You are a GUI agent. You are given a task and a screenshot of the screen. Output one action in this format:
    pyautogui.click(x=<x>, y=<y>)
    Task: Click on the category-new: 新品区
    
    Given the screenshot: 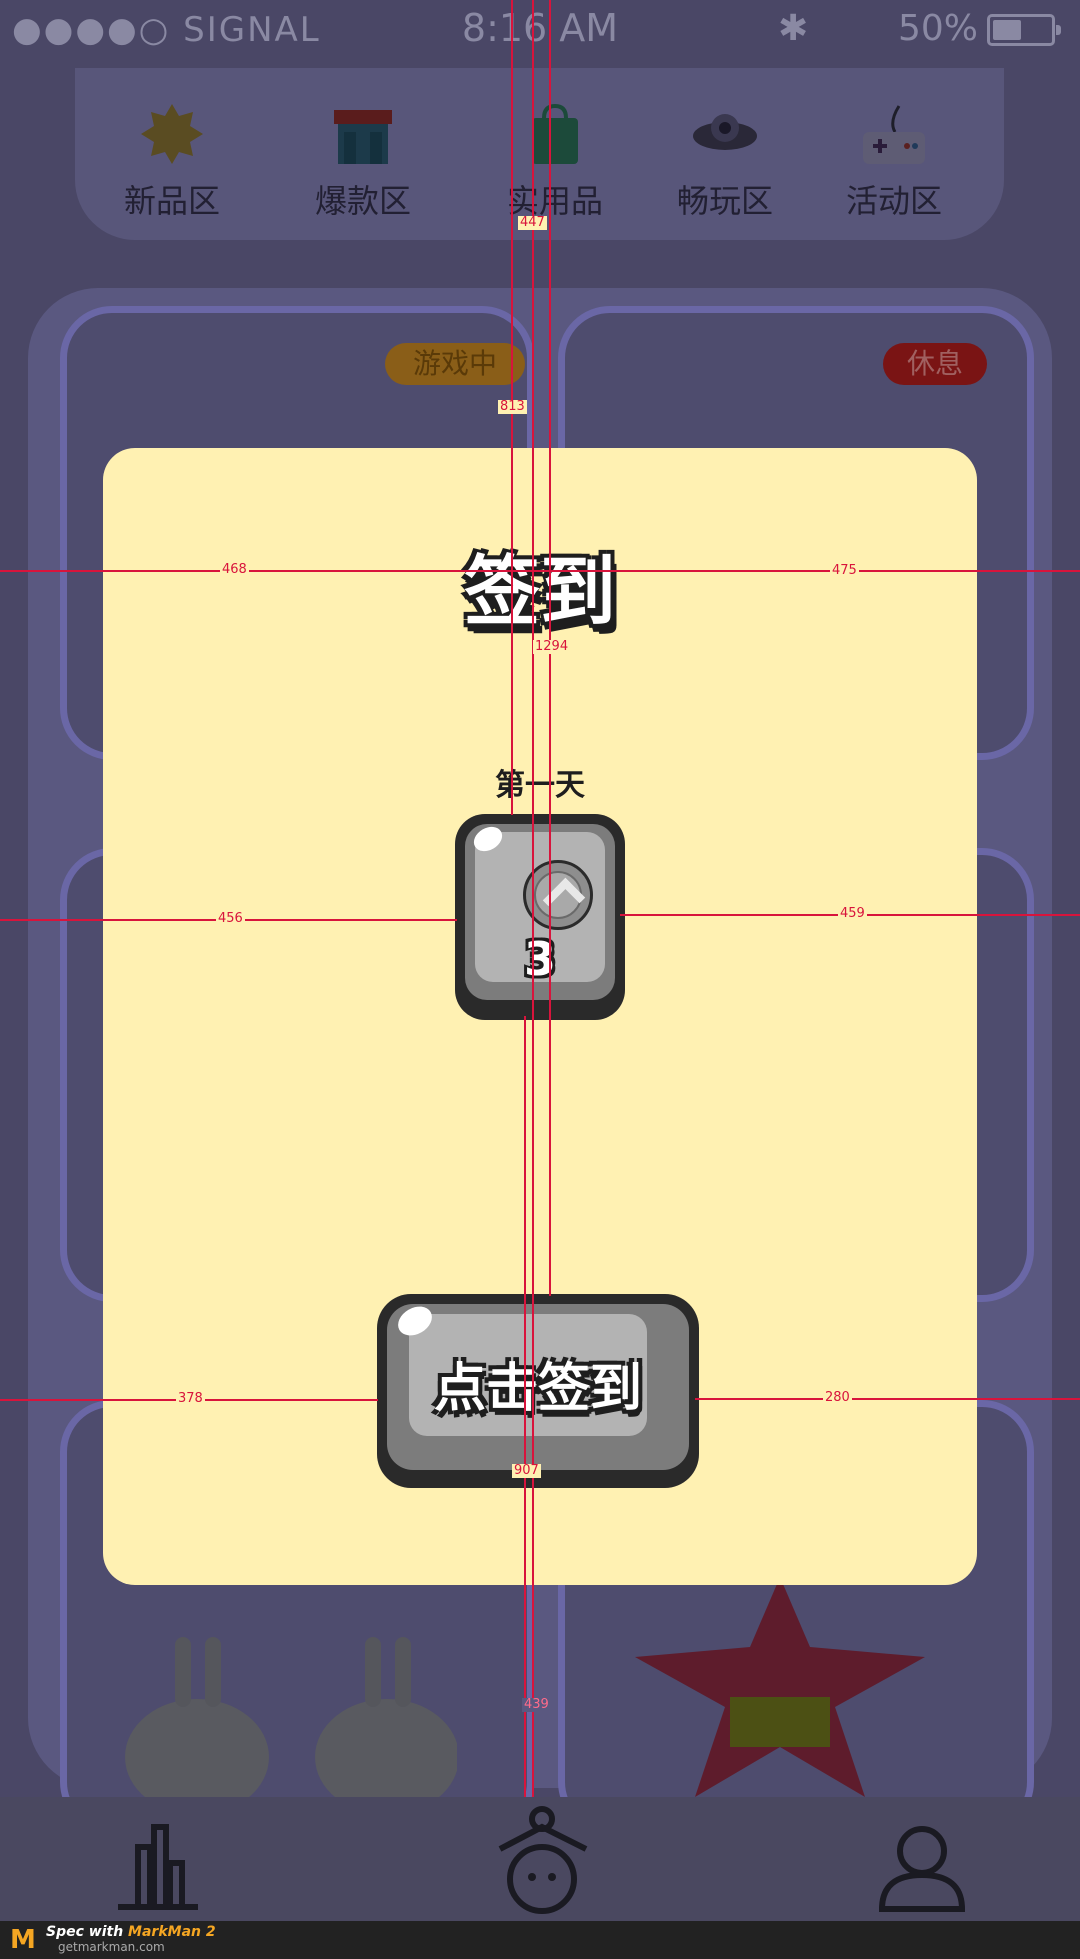 What is the action you would take?
    pyautogui.click(x=172, y=154)
    